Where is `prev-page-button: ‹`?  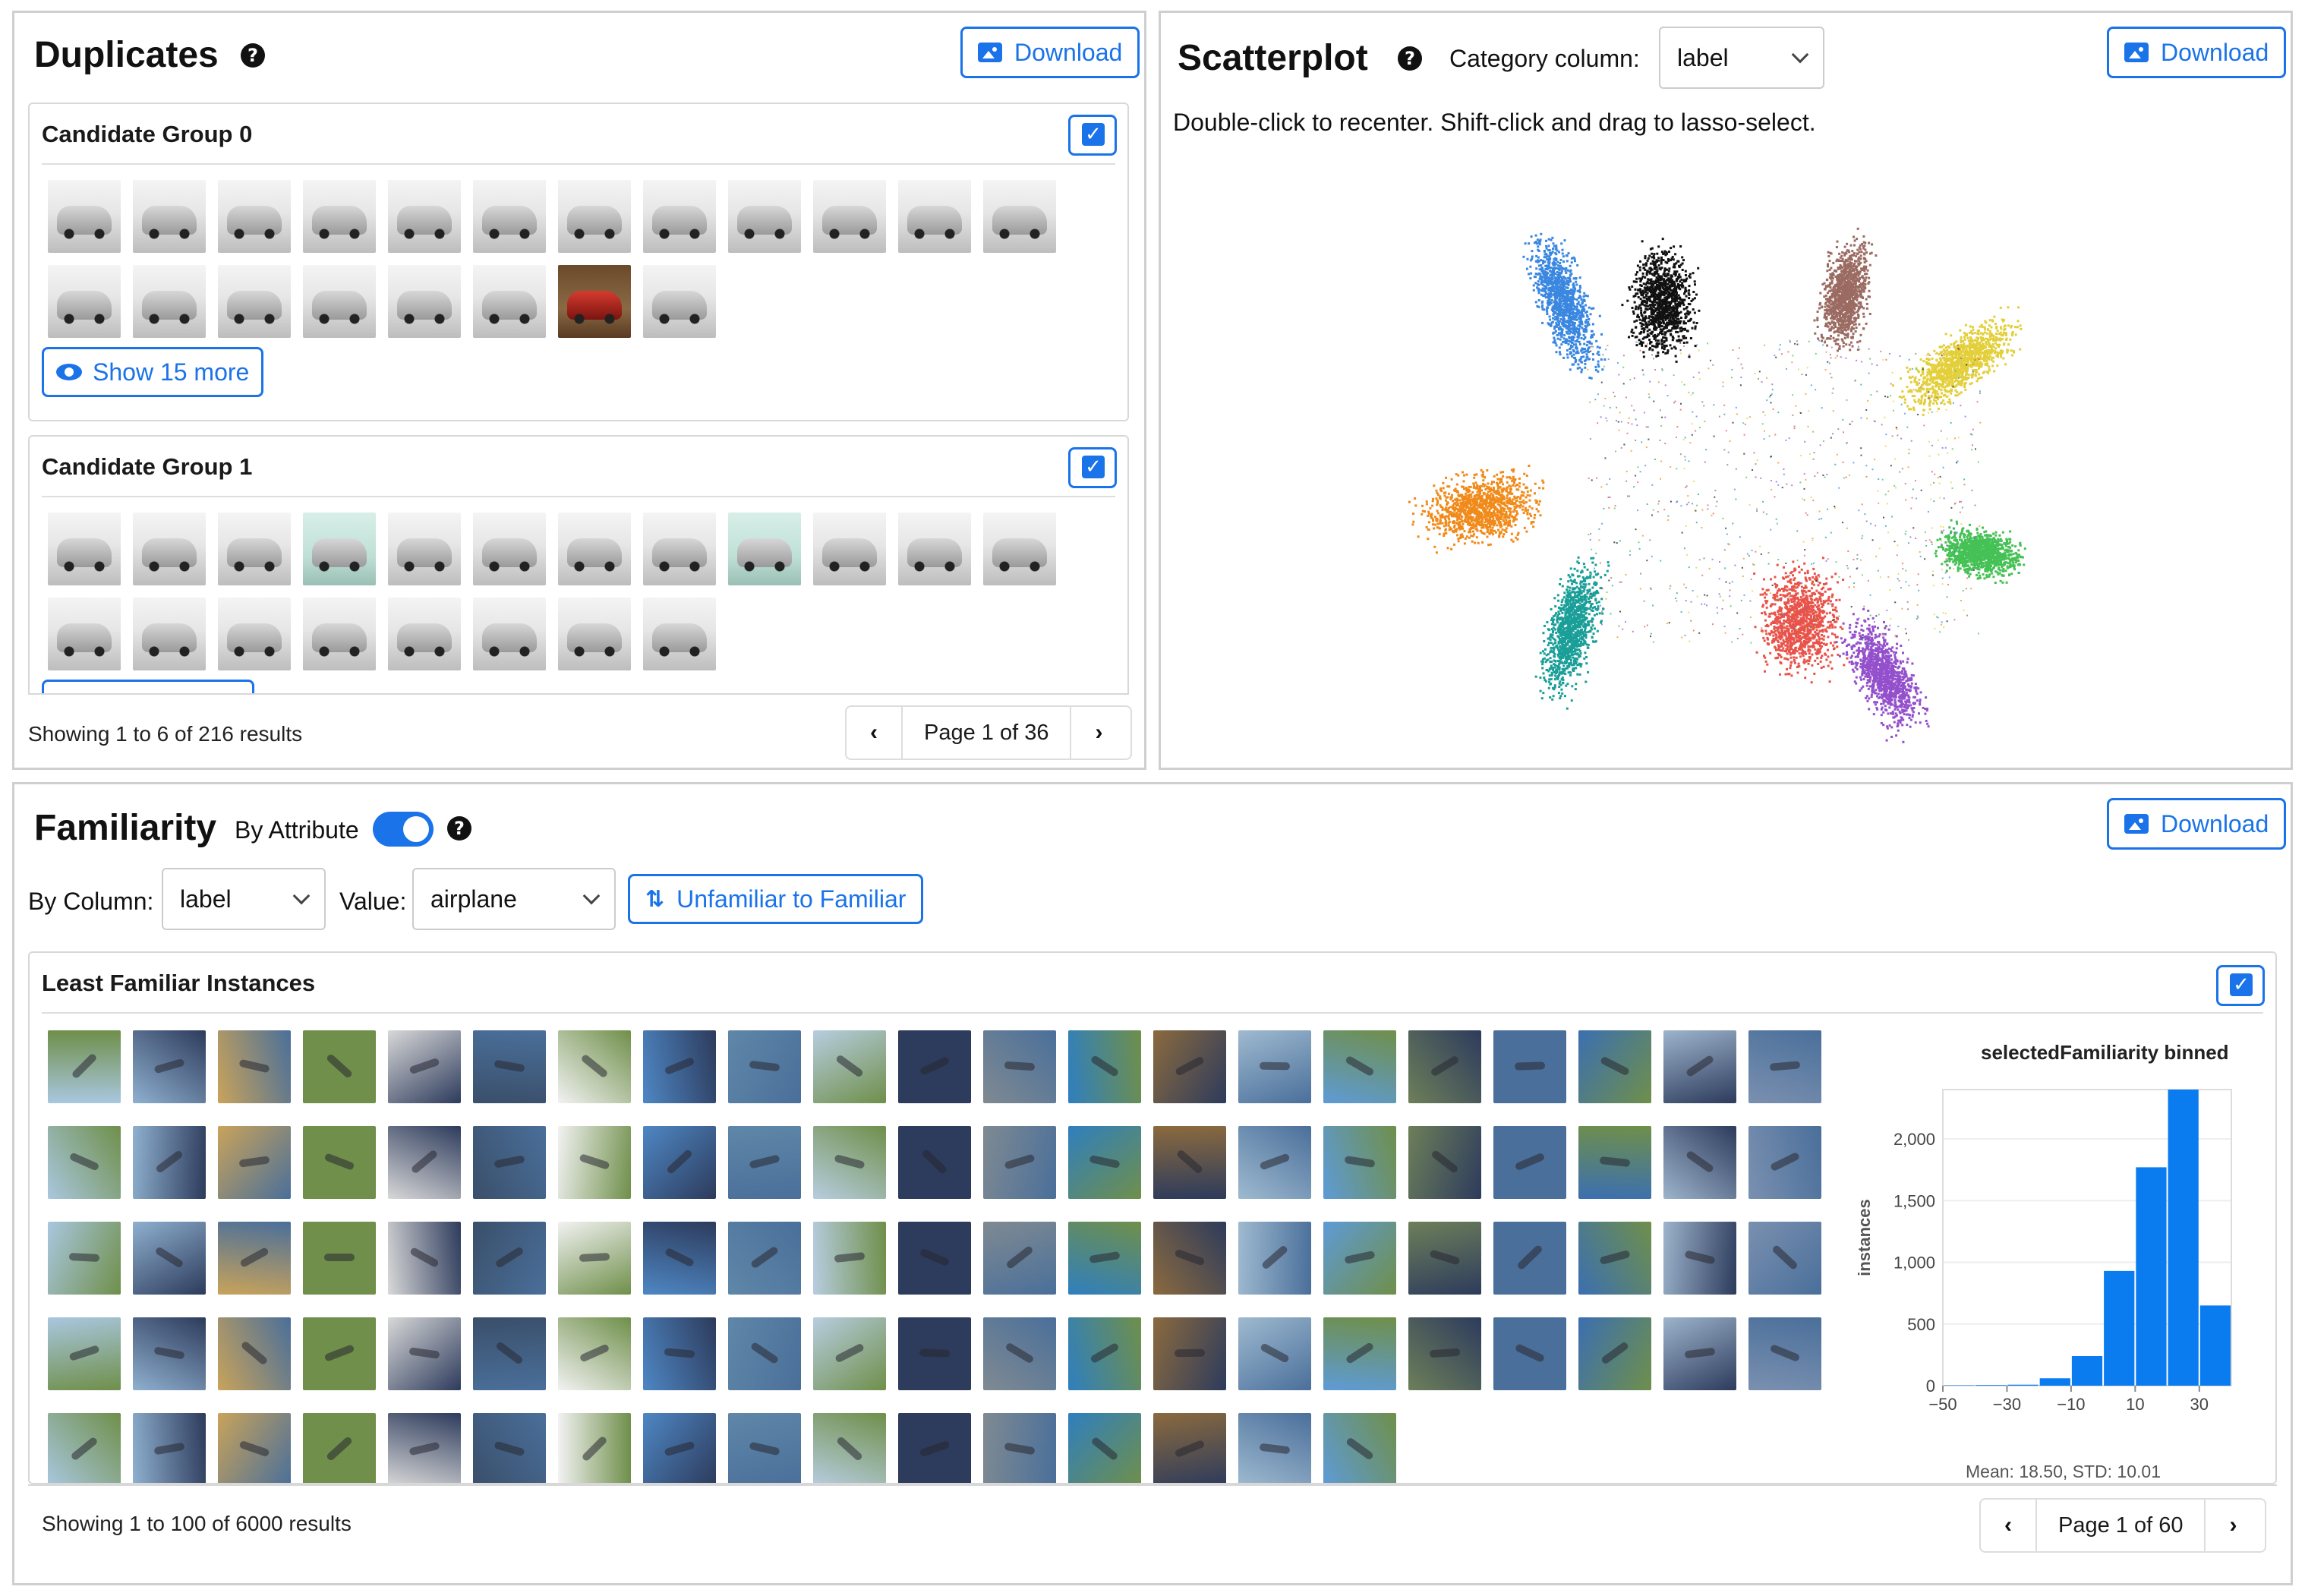 prev-page-button: ‹ is located at coordinates (874, 733).